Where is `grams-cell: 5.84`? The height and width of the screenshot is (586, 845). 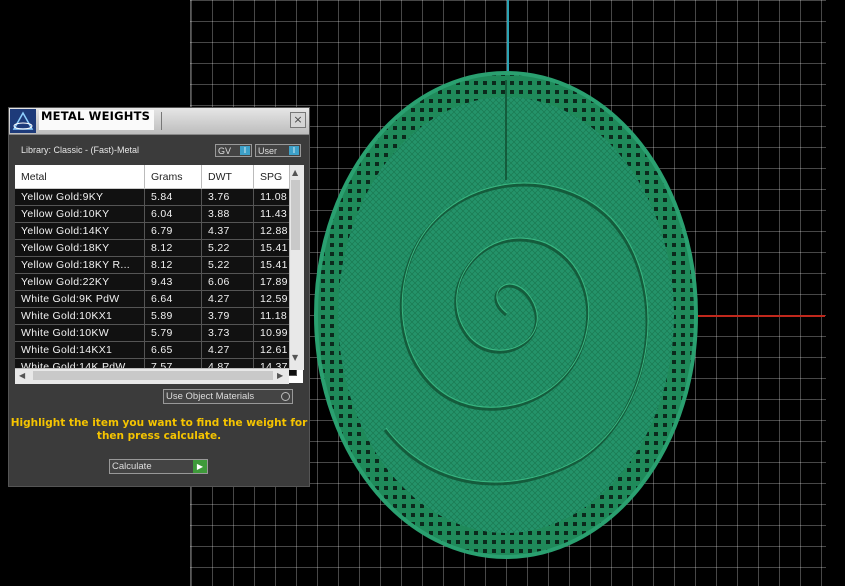
grams-cell: 5.84 is located at coordinates (173, 197).